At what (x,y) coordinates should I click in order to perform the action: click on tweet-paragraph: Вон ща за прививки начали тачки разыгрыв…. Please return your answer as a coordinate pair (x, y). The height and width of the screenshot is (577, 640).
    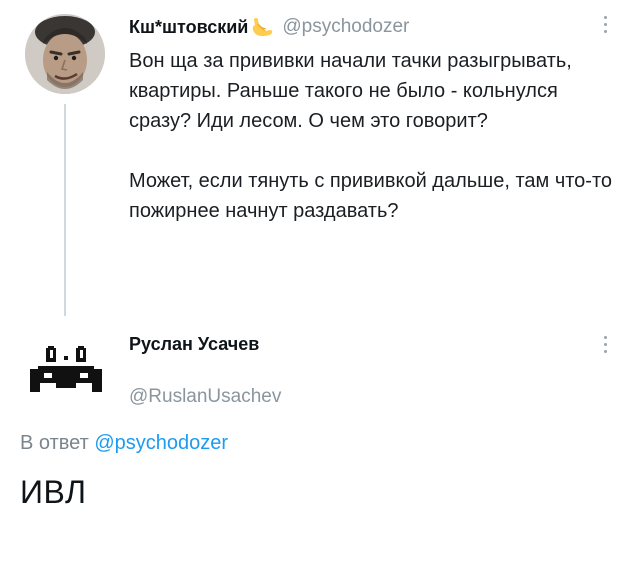
    Looking at the image, I should click on (350, 91).